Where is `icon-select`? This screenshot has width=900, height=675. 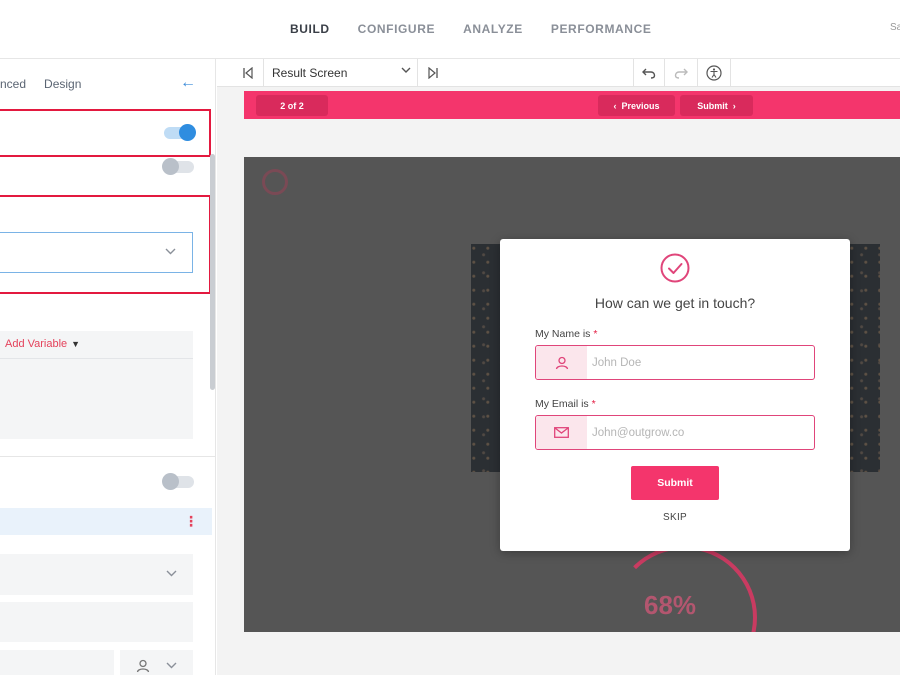
icon-select is located at coordinates (156, 662).